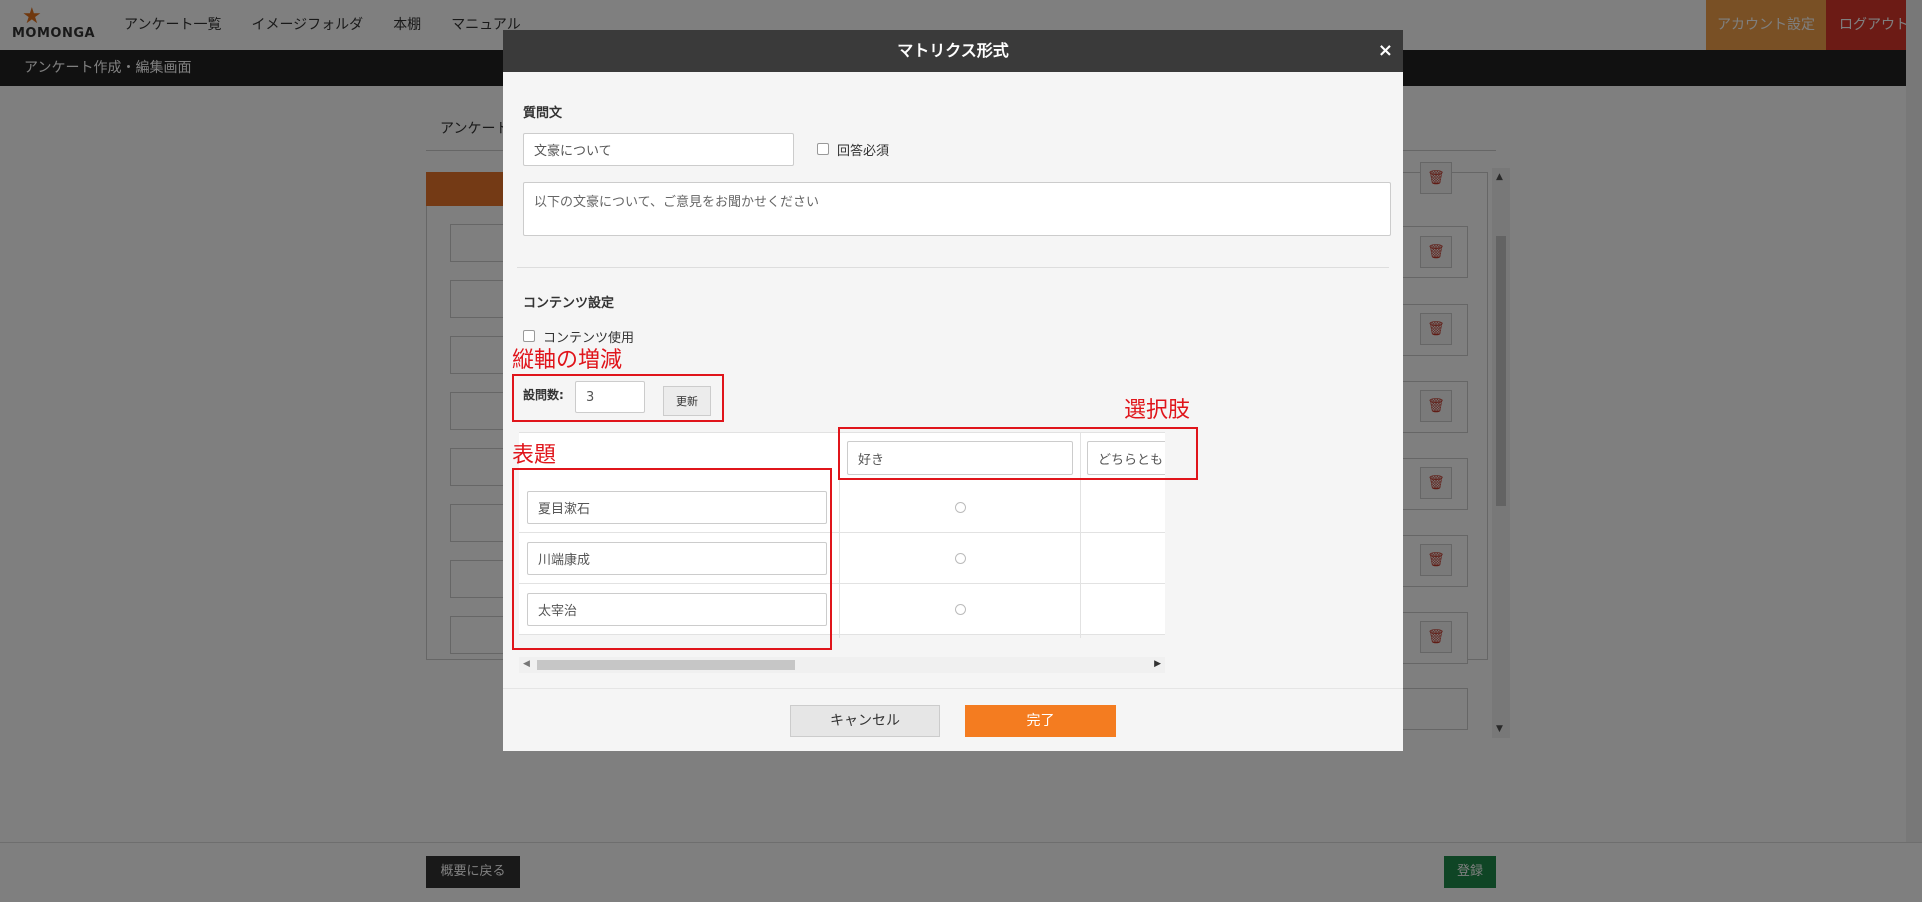 Image resolution: width=1922 pixels, height=903 pixels. What do you see at coordinates (589, 338) in the screenshot?
I see `content-use-label: コンテンツ使用` at bounding box center [589, 338].